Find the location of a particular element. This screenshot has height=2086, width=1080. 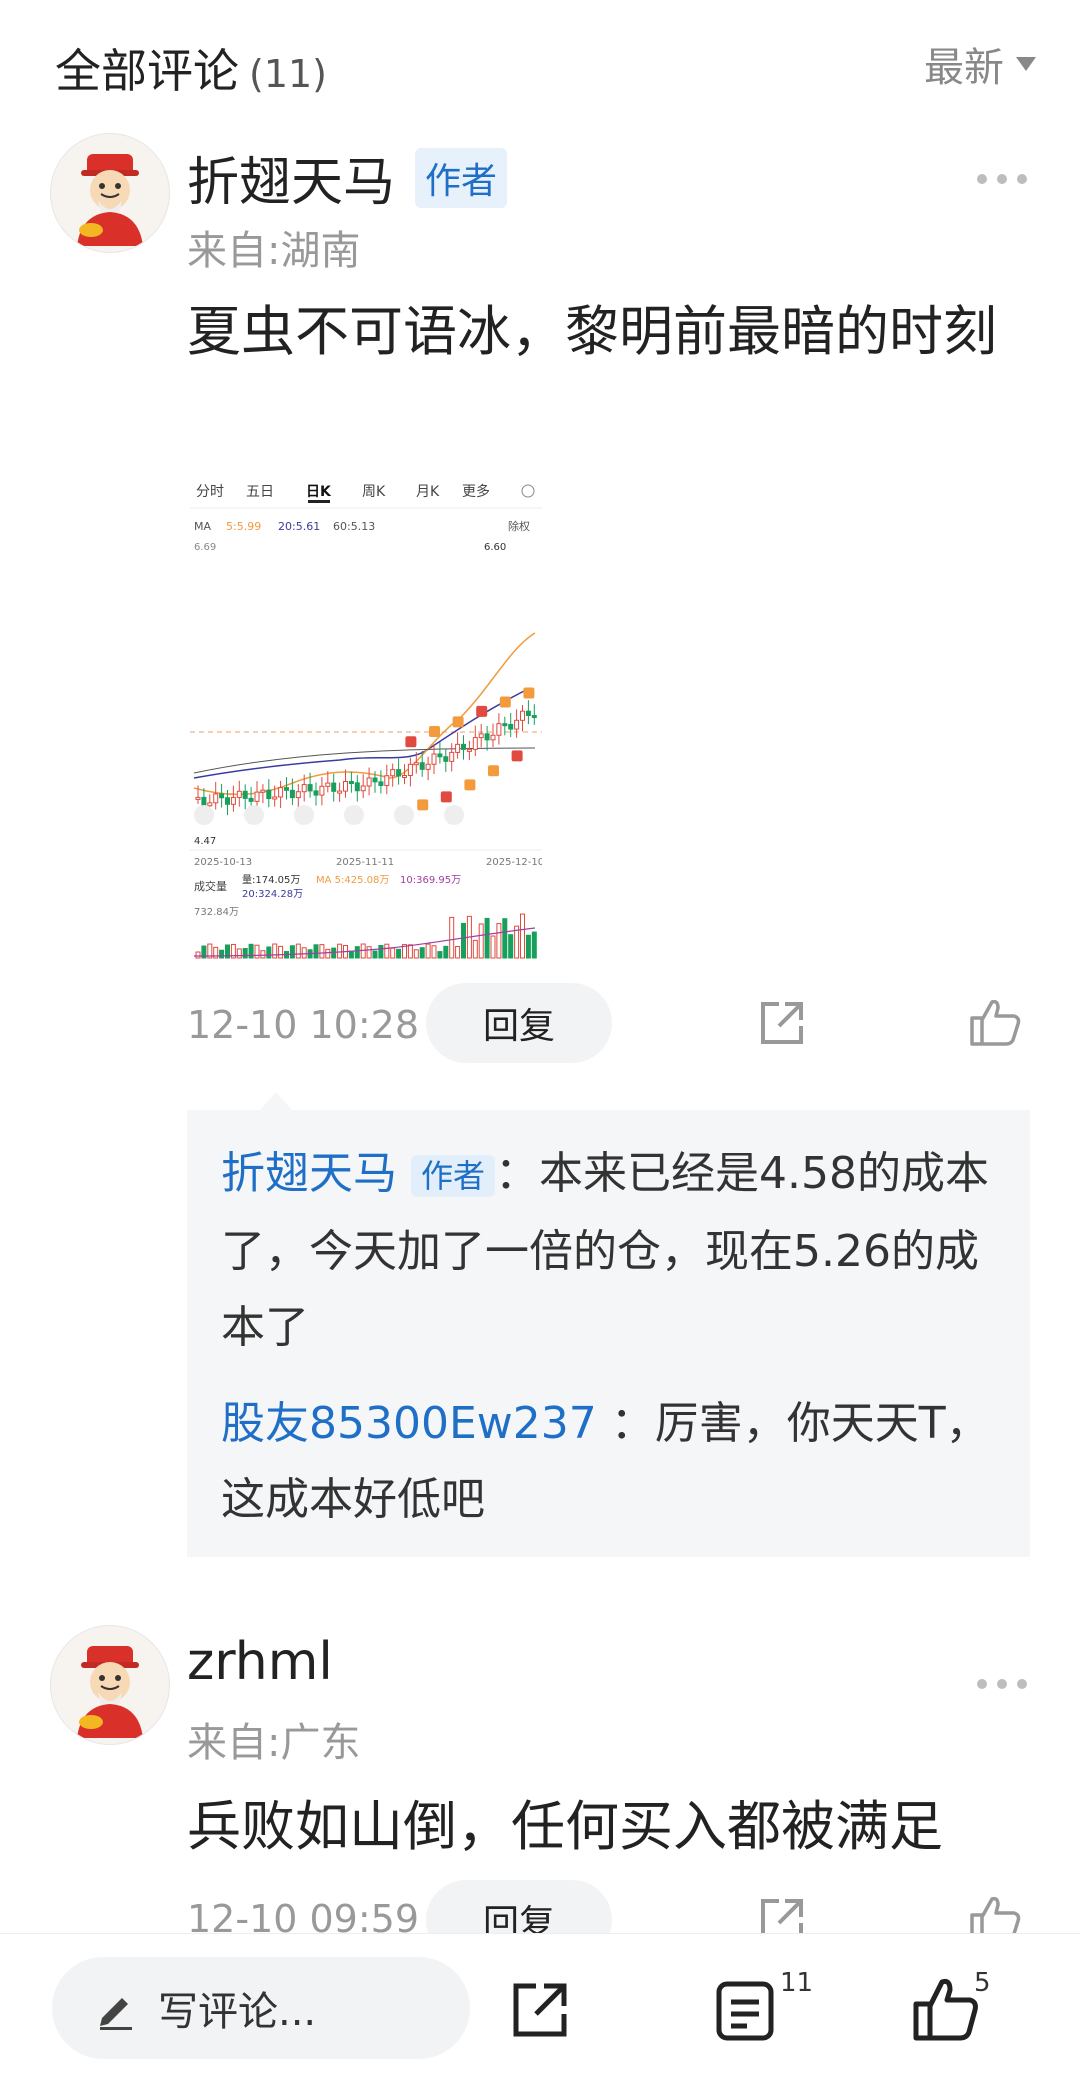

pencil-icon is located at coordinates (116, 2014).